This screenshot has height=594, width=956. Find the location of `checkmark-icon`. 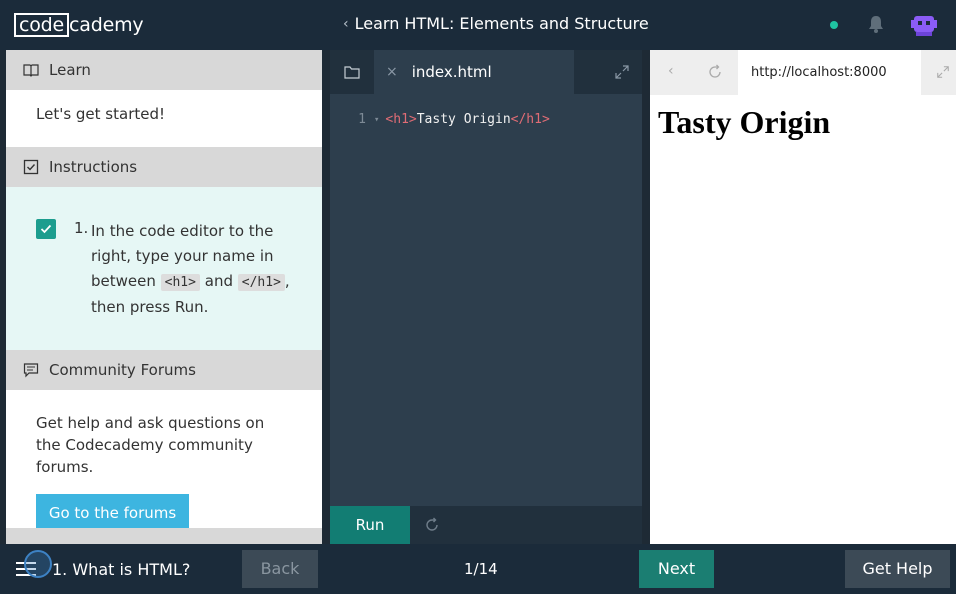

checkmark-icon is located at coordinates (46, 229).